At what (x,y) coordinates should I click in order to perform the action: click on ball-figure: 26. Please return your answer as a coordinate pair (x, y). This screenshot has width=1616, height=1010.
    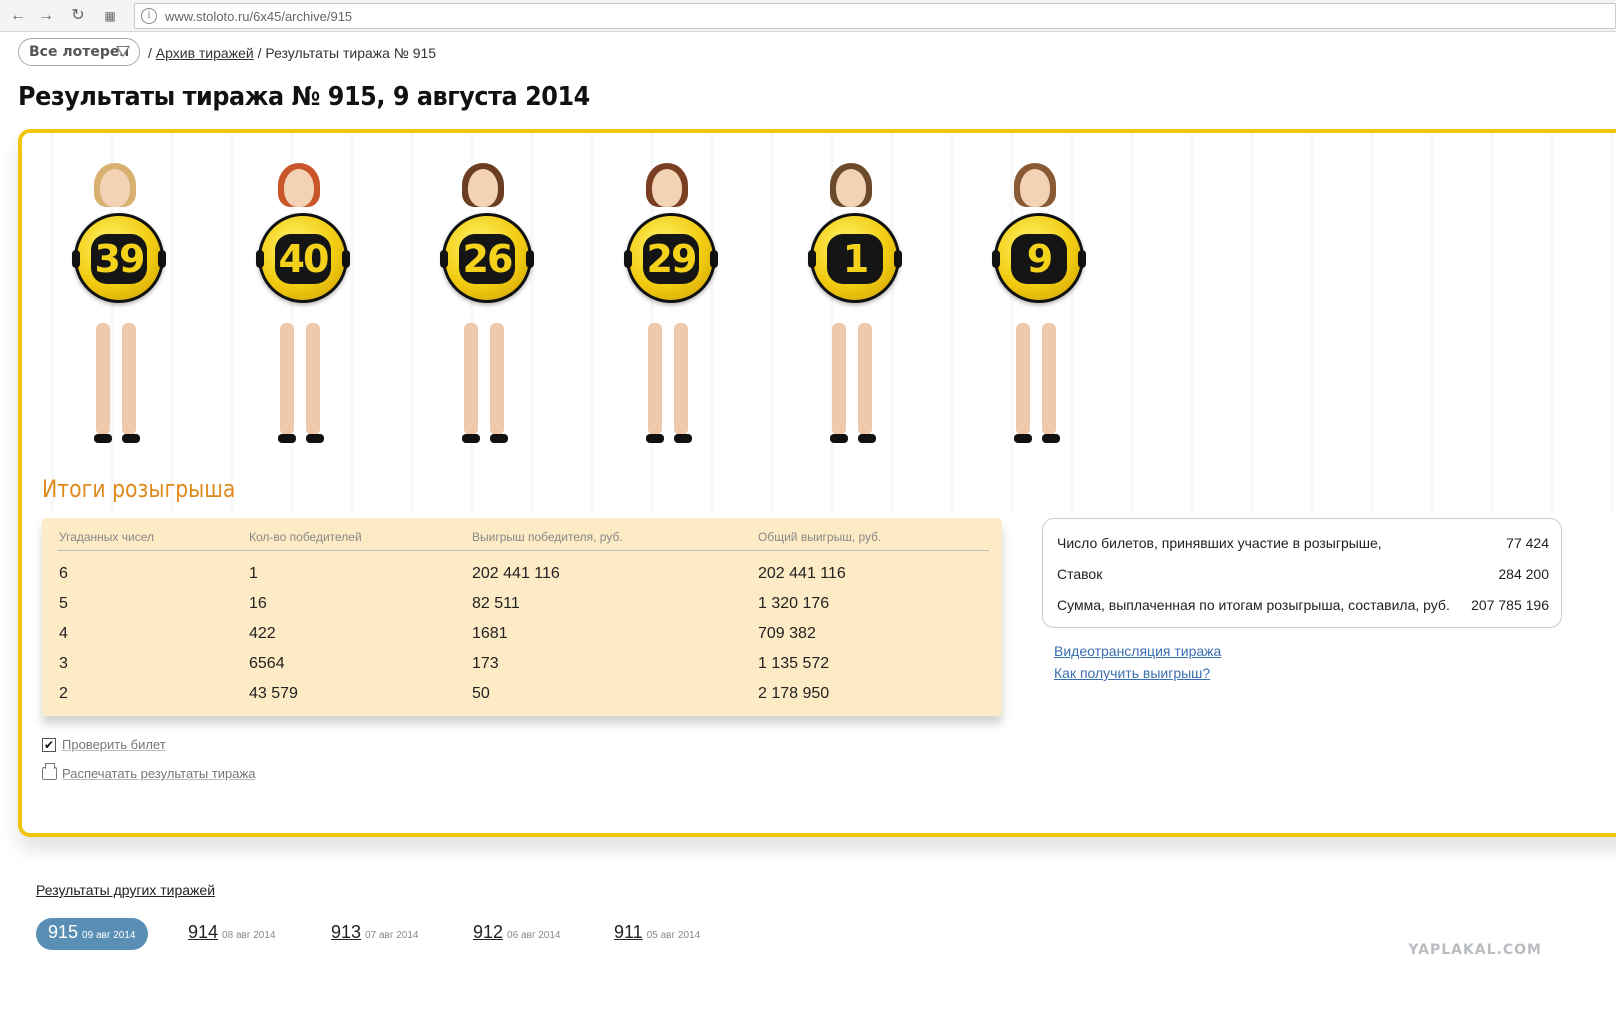
    Looking at the image, I should click on (485, 308).